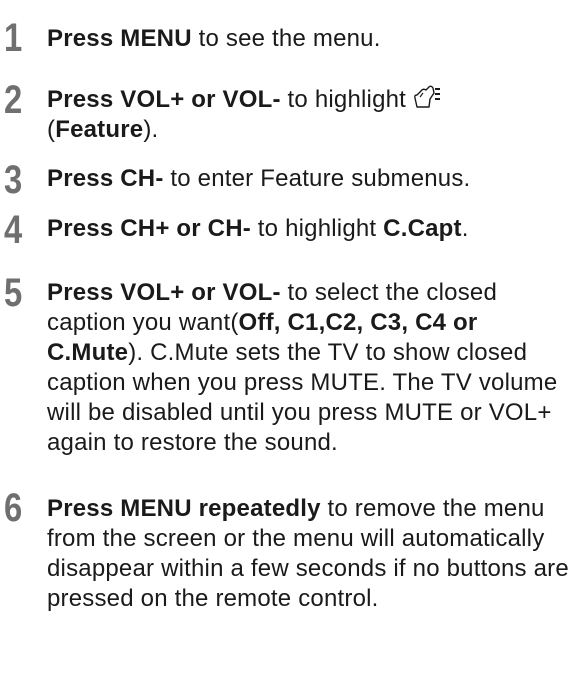 Image resolution: width=570 pixels, height=685 pixels. I want to click on step-period: ., so click(465, 228).